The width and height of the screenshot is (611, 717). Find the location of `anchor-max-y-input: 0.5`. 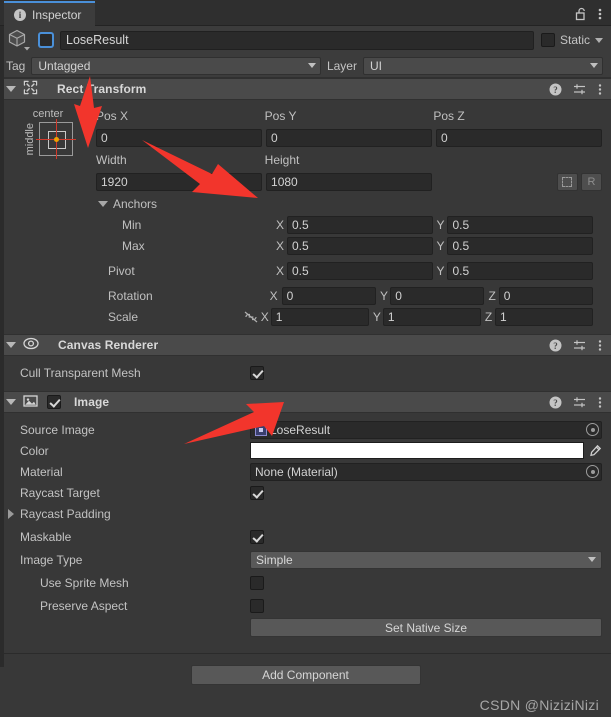

anchor-max-y-input: 0.5 is located at coordinates (520, 245).